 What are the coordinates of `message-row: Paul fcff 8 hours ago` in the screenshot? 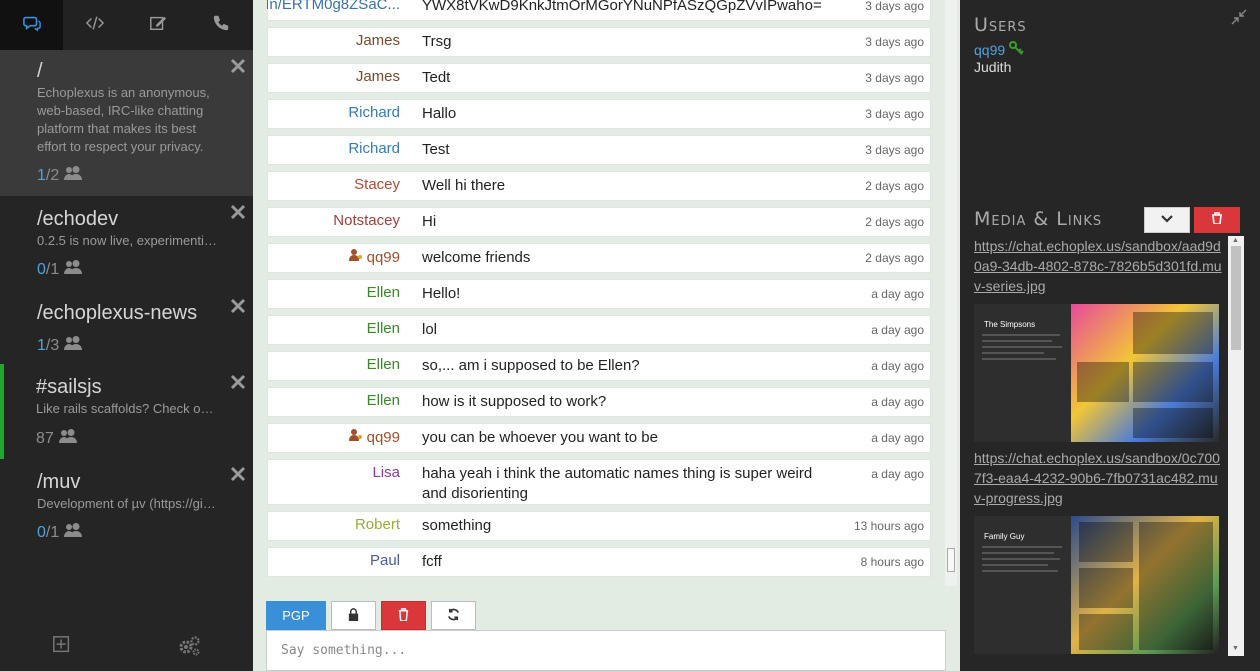 It's located at (599, 562).